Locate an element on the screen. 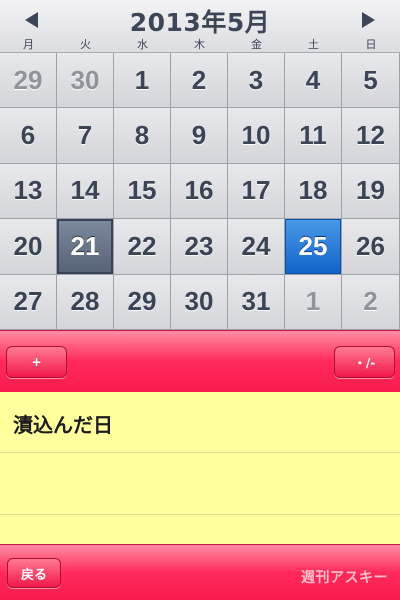  calendar-day: 24 is located at coordinates (256, 247).